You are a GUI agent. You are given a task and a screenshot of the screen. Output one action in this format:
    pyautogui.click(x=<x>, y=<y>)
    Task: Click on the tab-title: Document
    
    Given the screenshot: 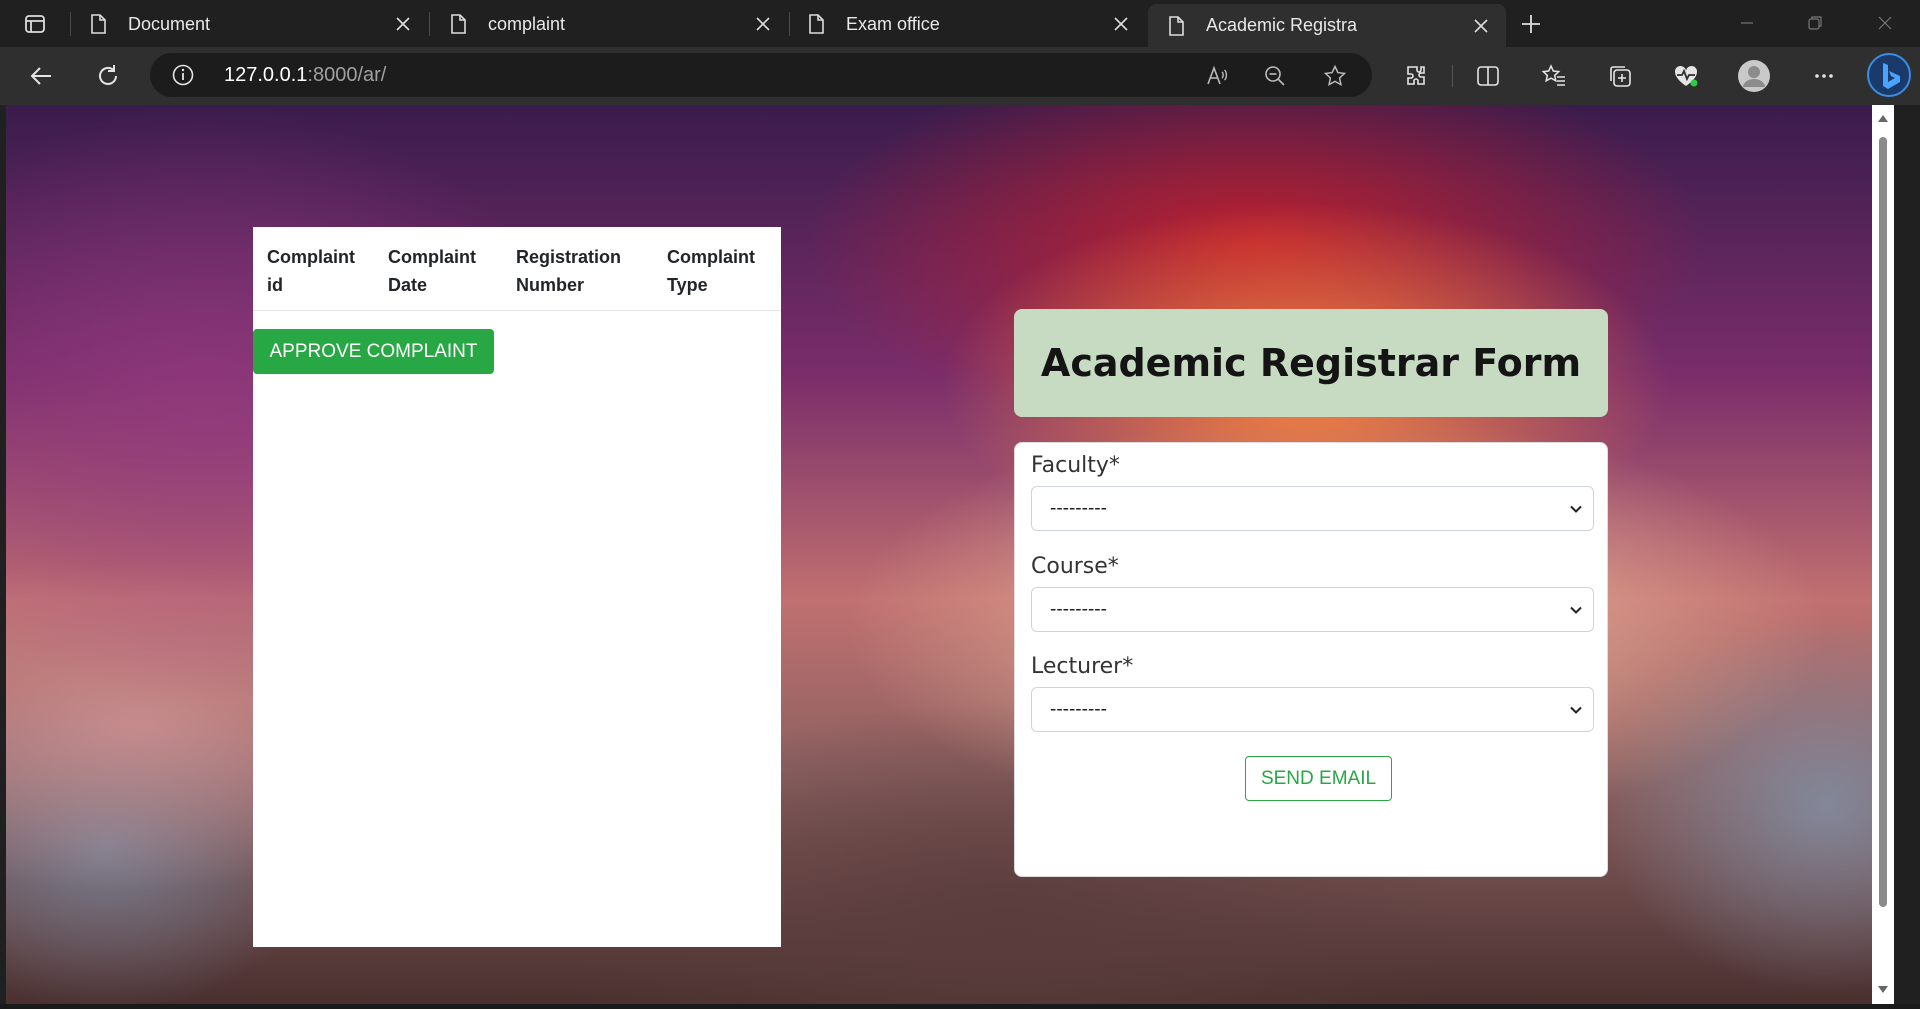 What is the action you would take?
    pyautogui.click(x=169, y=23)
    